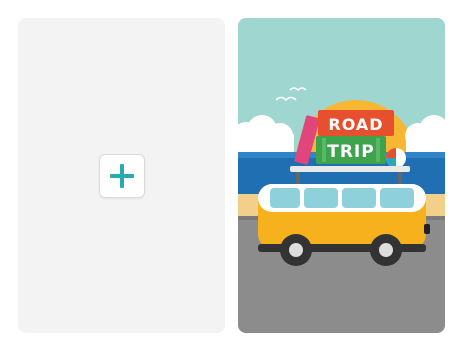  Describe the element at coordinates (350, 152) in the screenshot. I see `sign-line-2: TRIP` at that location.